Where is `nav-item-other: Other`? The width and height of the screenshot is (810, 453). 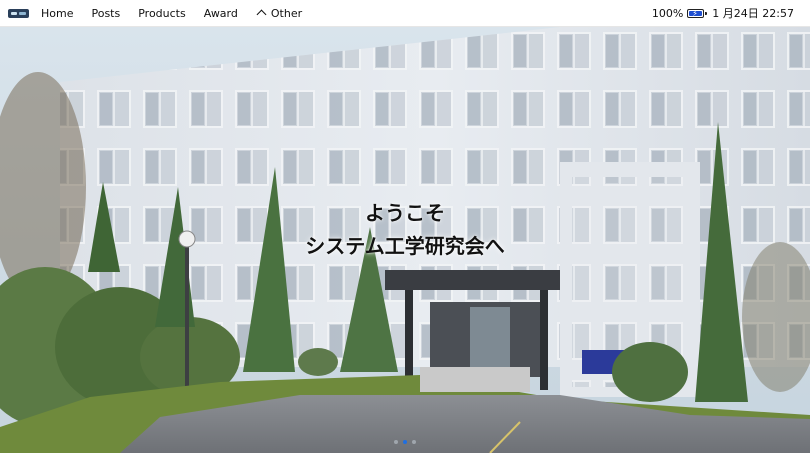 nav-item-other: Other is located at coordinates (279, 13).